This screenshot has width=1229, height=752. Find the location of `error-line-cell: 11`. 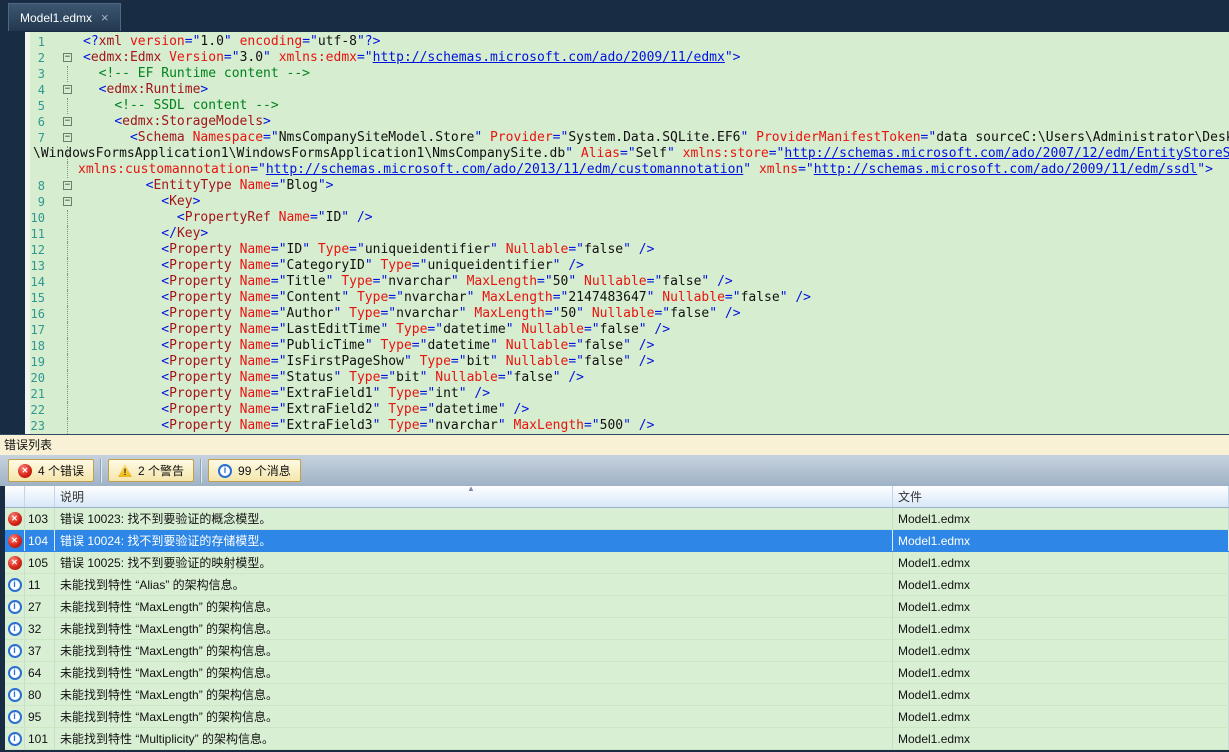

error-line-cell: 11 is located at coordinates (40, 584).